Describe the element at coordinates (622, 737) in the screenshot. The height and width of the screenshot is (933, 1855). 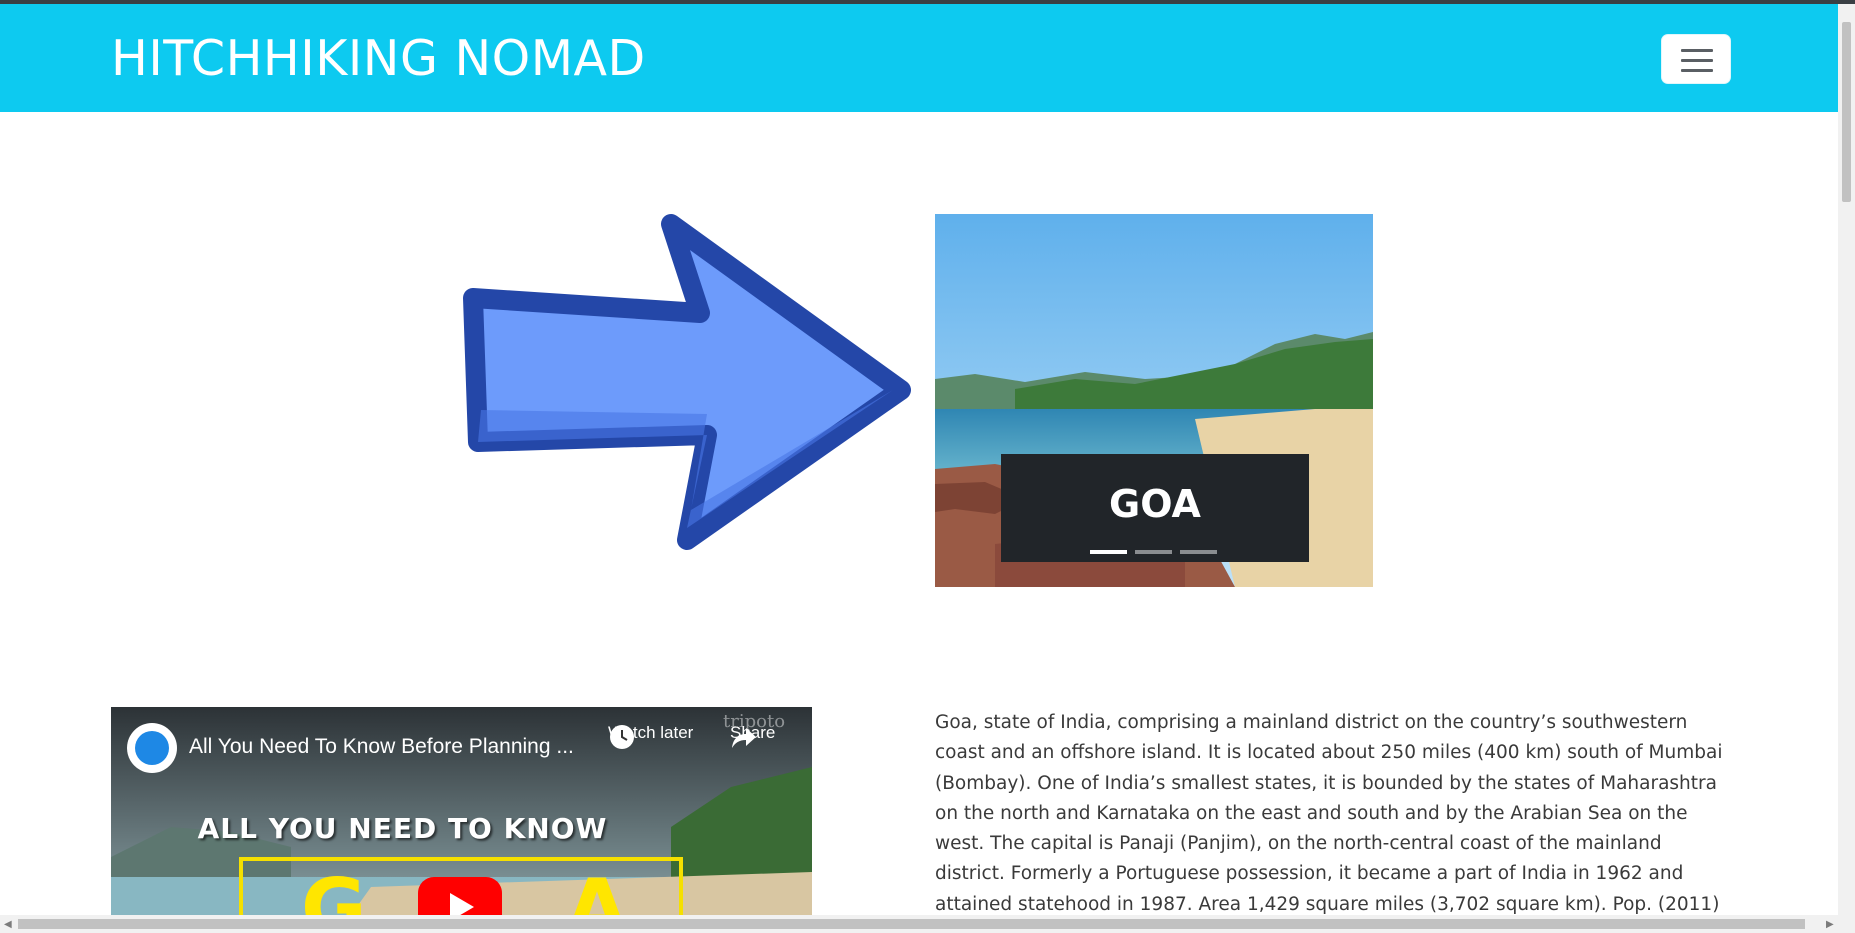
I see `clock-icon` at that location.